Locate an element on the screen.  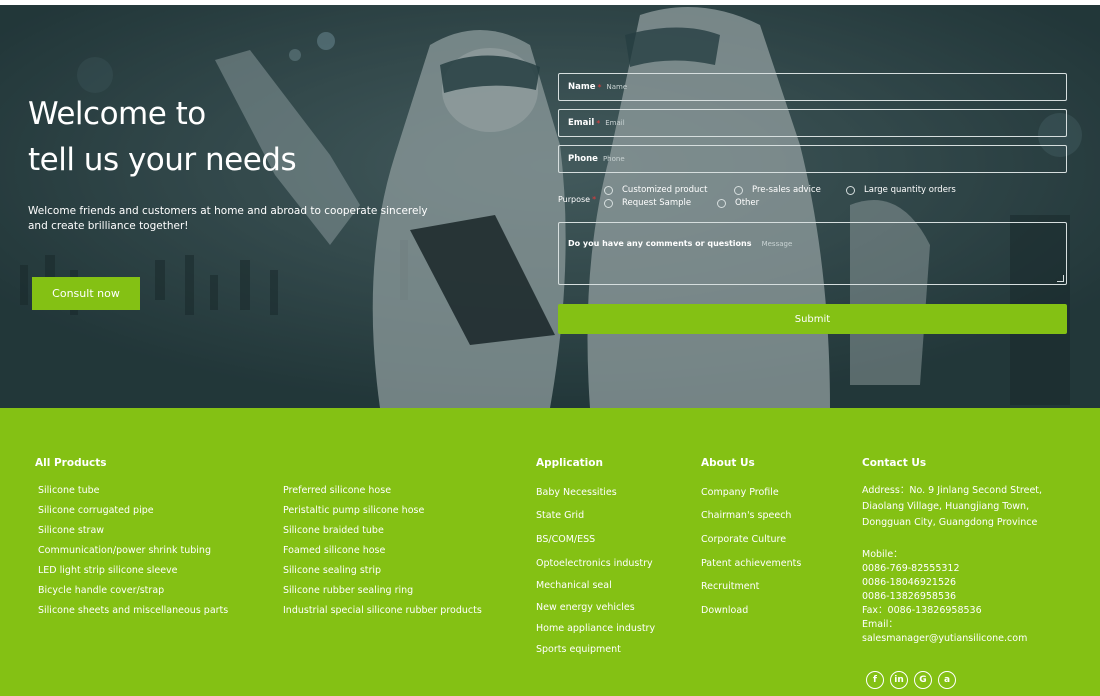
application-title: Application is located at coordinates (569, 463).